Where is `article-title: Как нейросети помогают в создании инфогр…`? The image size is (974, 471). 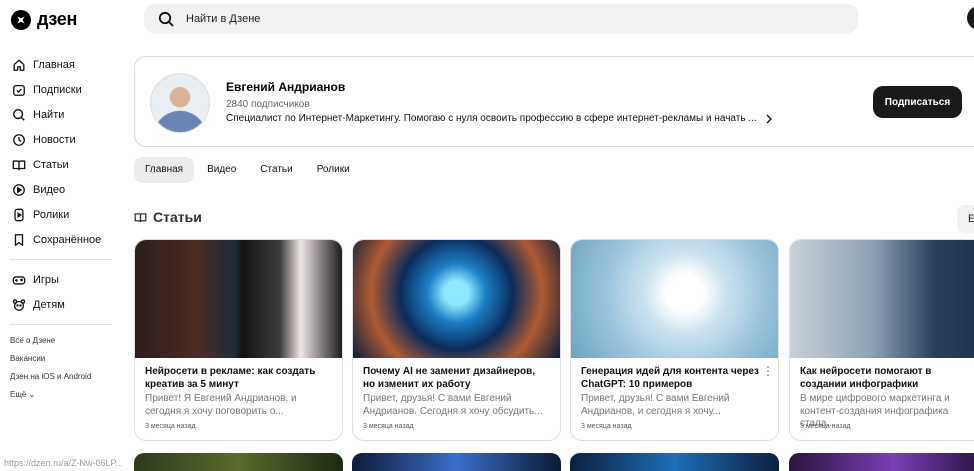 article-title: Как нейросети помогают в создании инфогр… is located at coordinates (866, 378).